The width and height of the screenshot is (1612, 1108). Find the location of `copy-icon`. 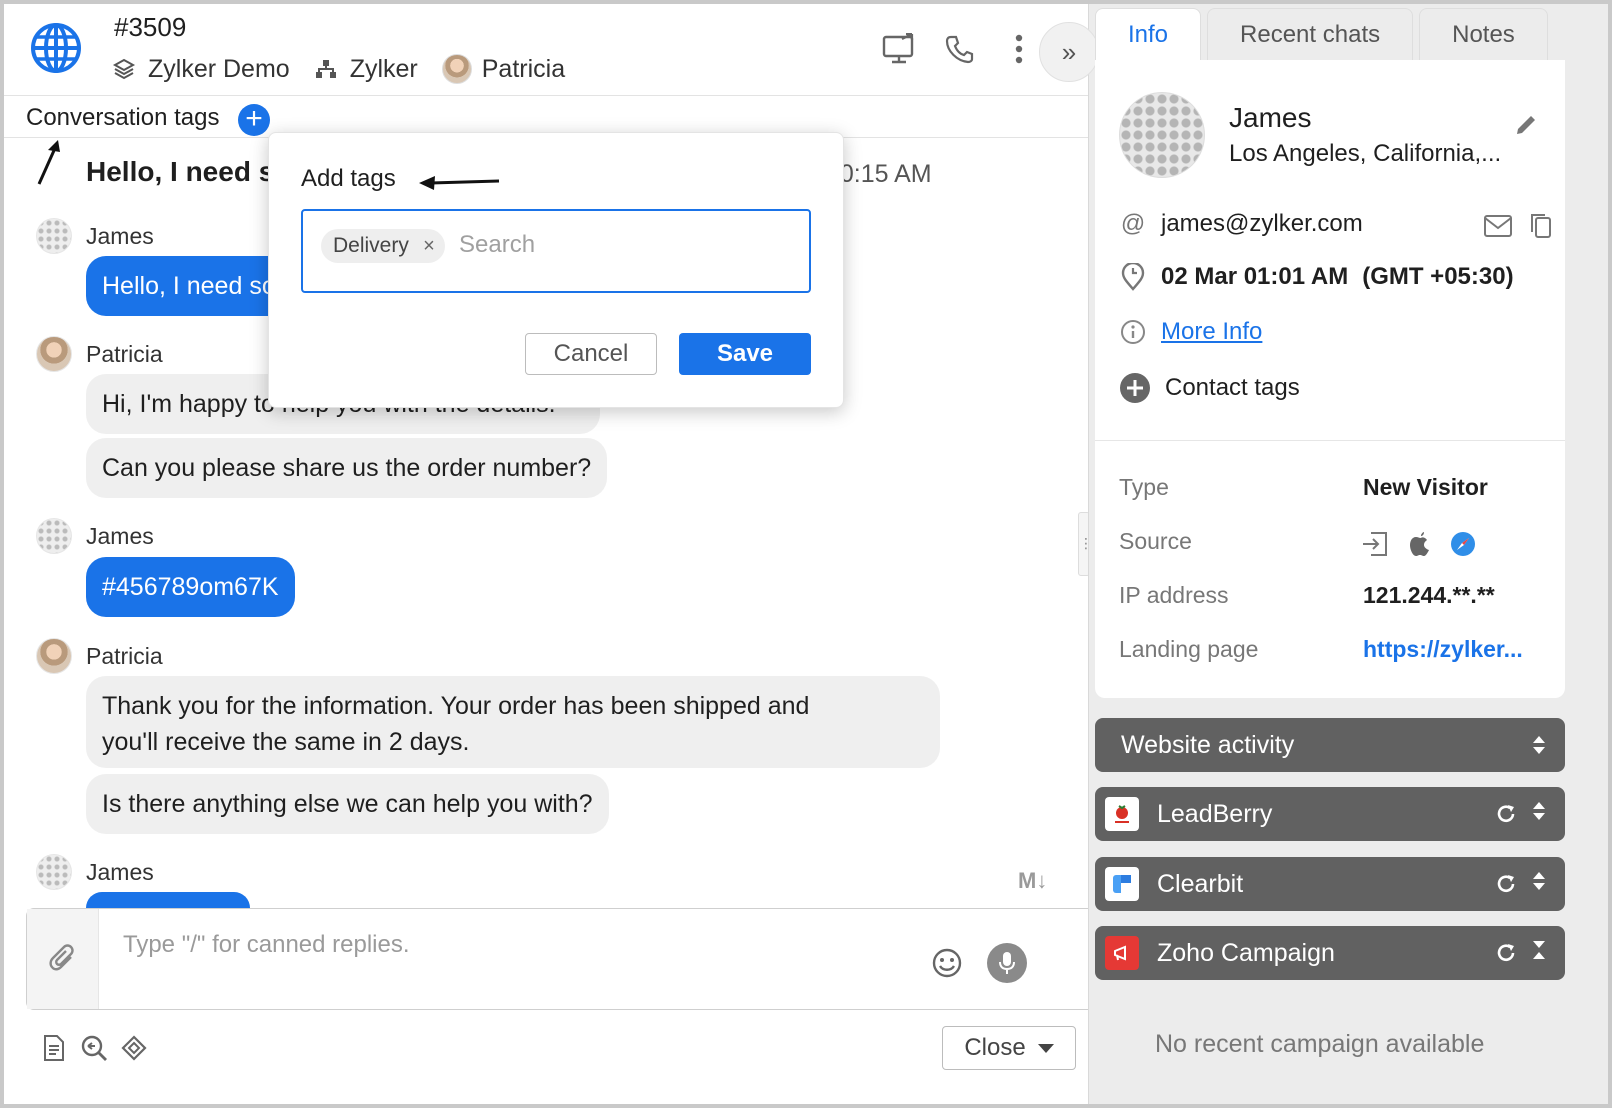

copy-icon is located at coordinates (1542, 226).